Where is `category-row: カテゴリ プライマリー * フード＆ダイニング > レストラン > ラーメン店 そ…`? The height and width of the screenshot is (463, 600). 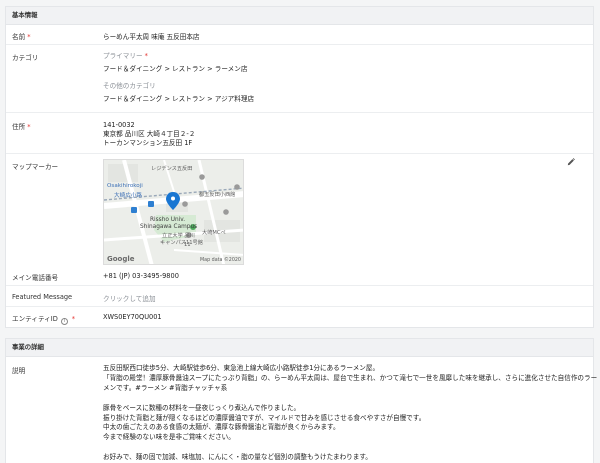
category-row: カテゴリ プライマリー * フード＆ダイニング > レストラン > ラーメン店 そ… is located at coordinates (299, 79).